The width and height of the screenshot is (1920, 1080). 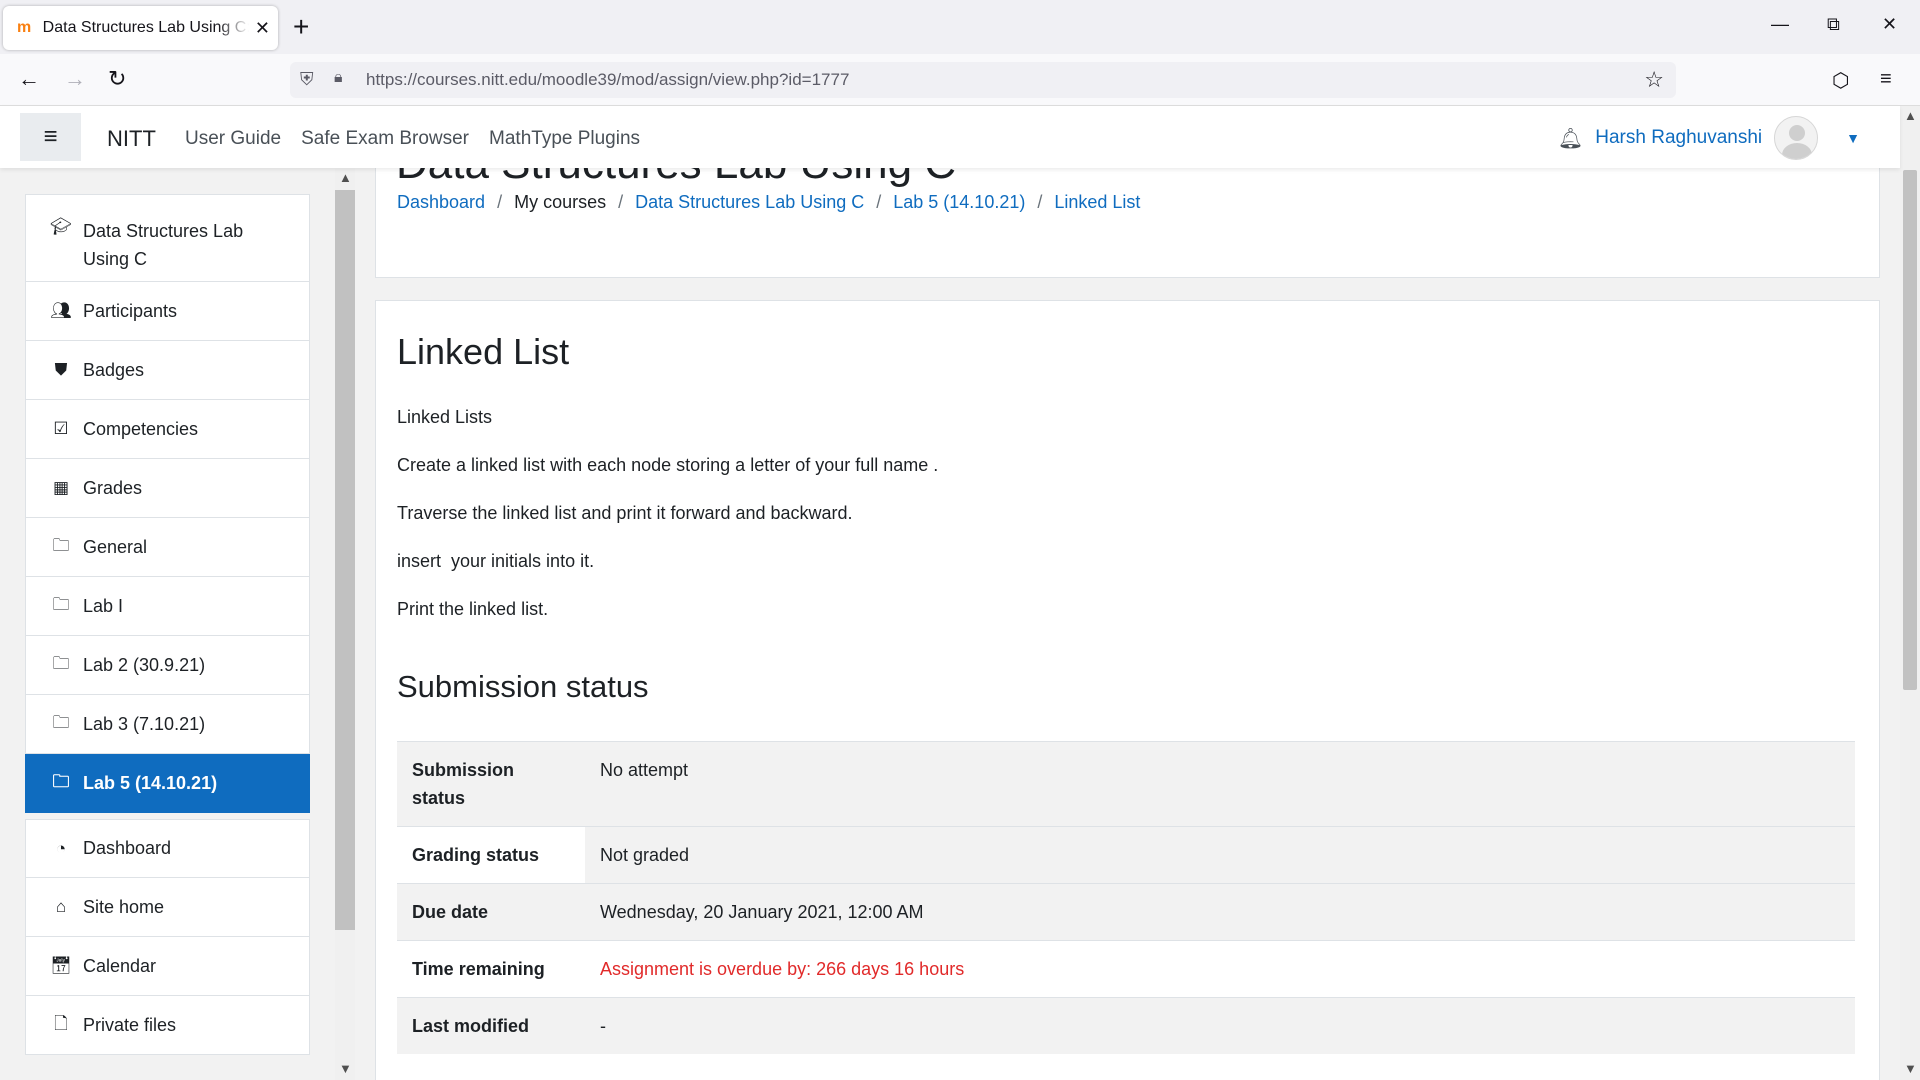 I want to click on drawer-item-lab-5: 🗀 Lab 5 (14.10.21), so click(x=167, y=783).